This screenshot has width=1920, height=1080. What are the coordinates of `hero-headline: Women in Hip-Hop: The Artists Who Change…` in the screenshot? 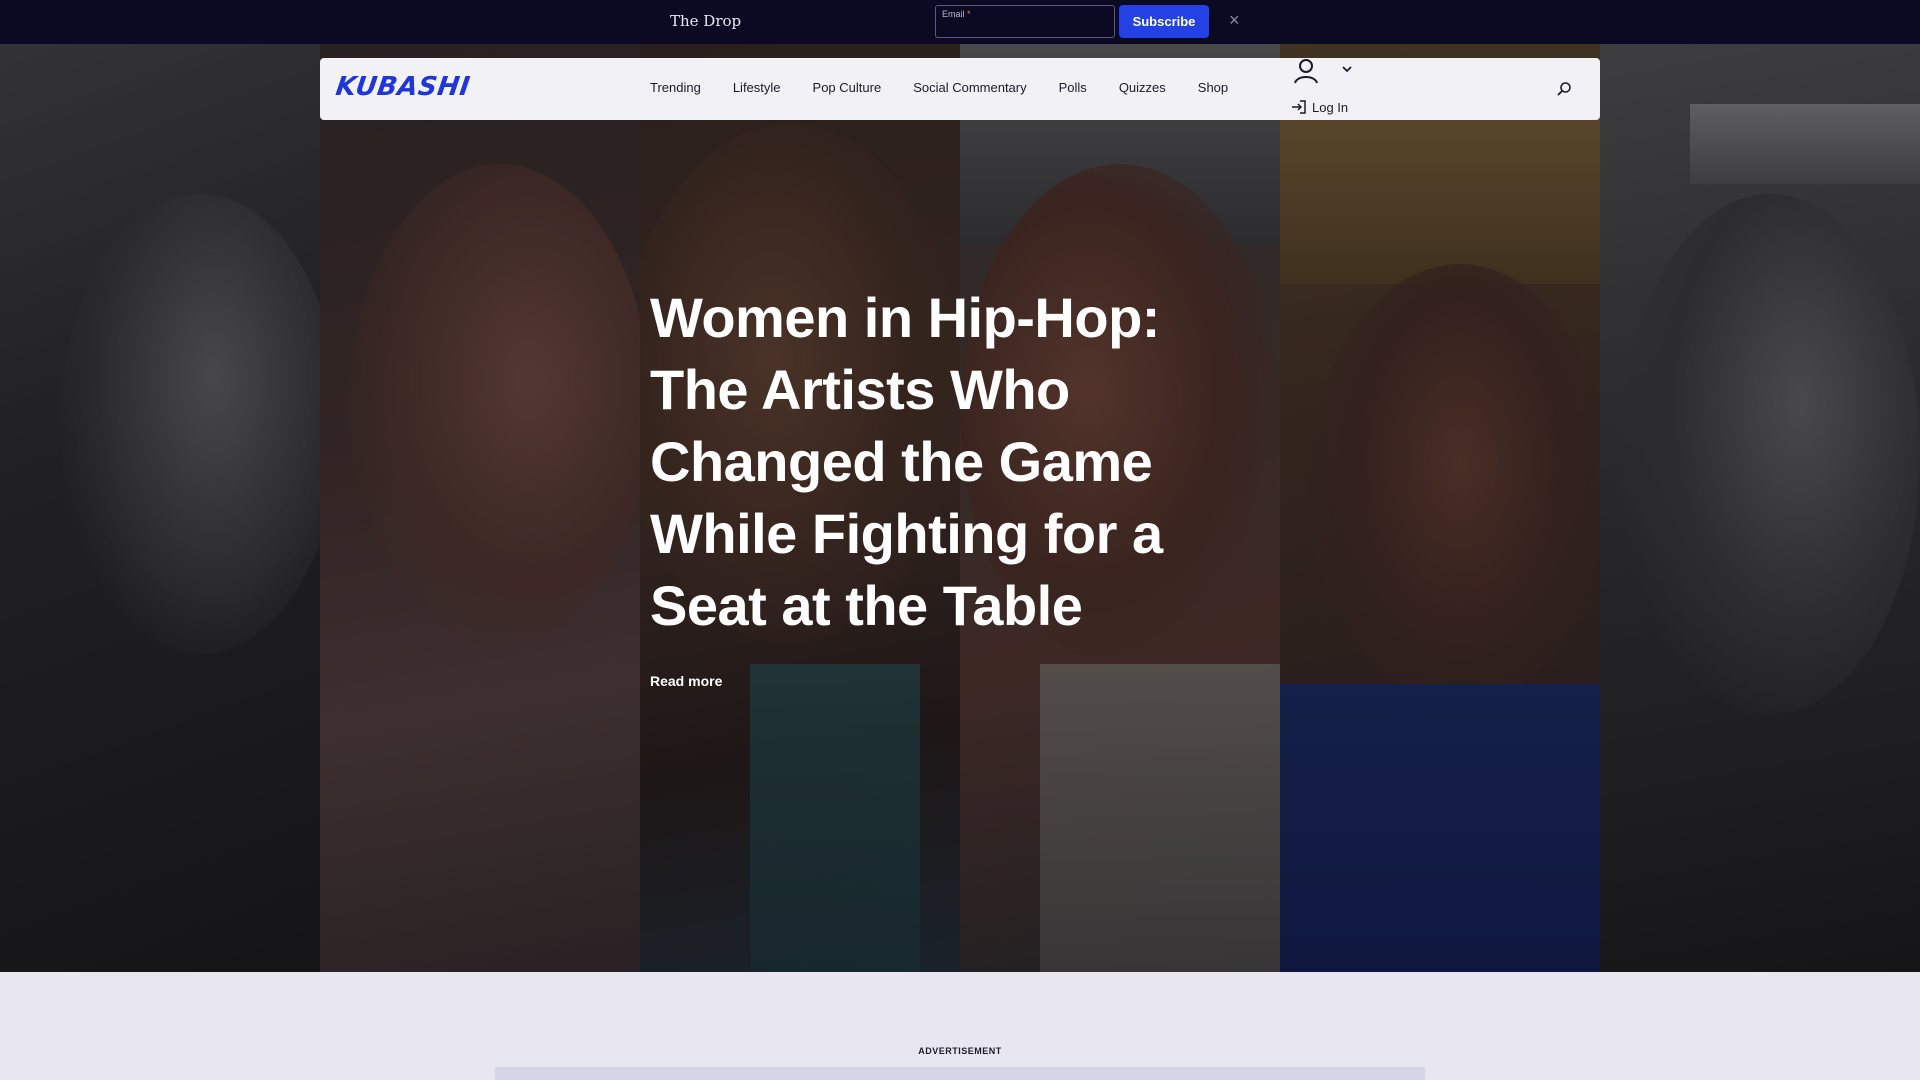 It's located at (930, 462).